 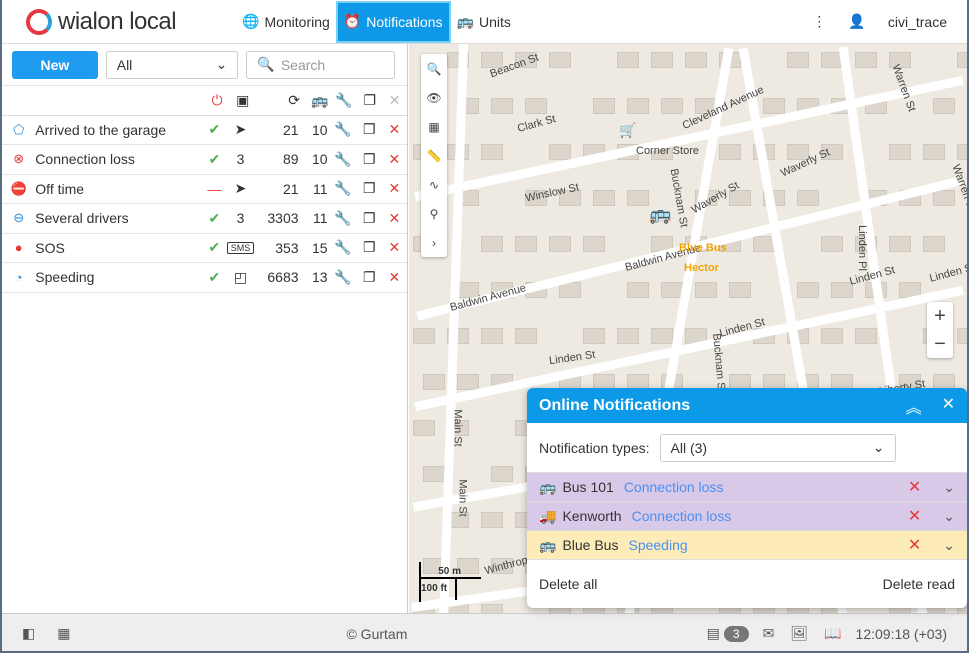 I want to click on notification-name: Connection loss, so click(x=115, y=159).